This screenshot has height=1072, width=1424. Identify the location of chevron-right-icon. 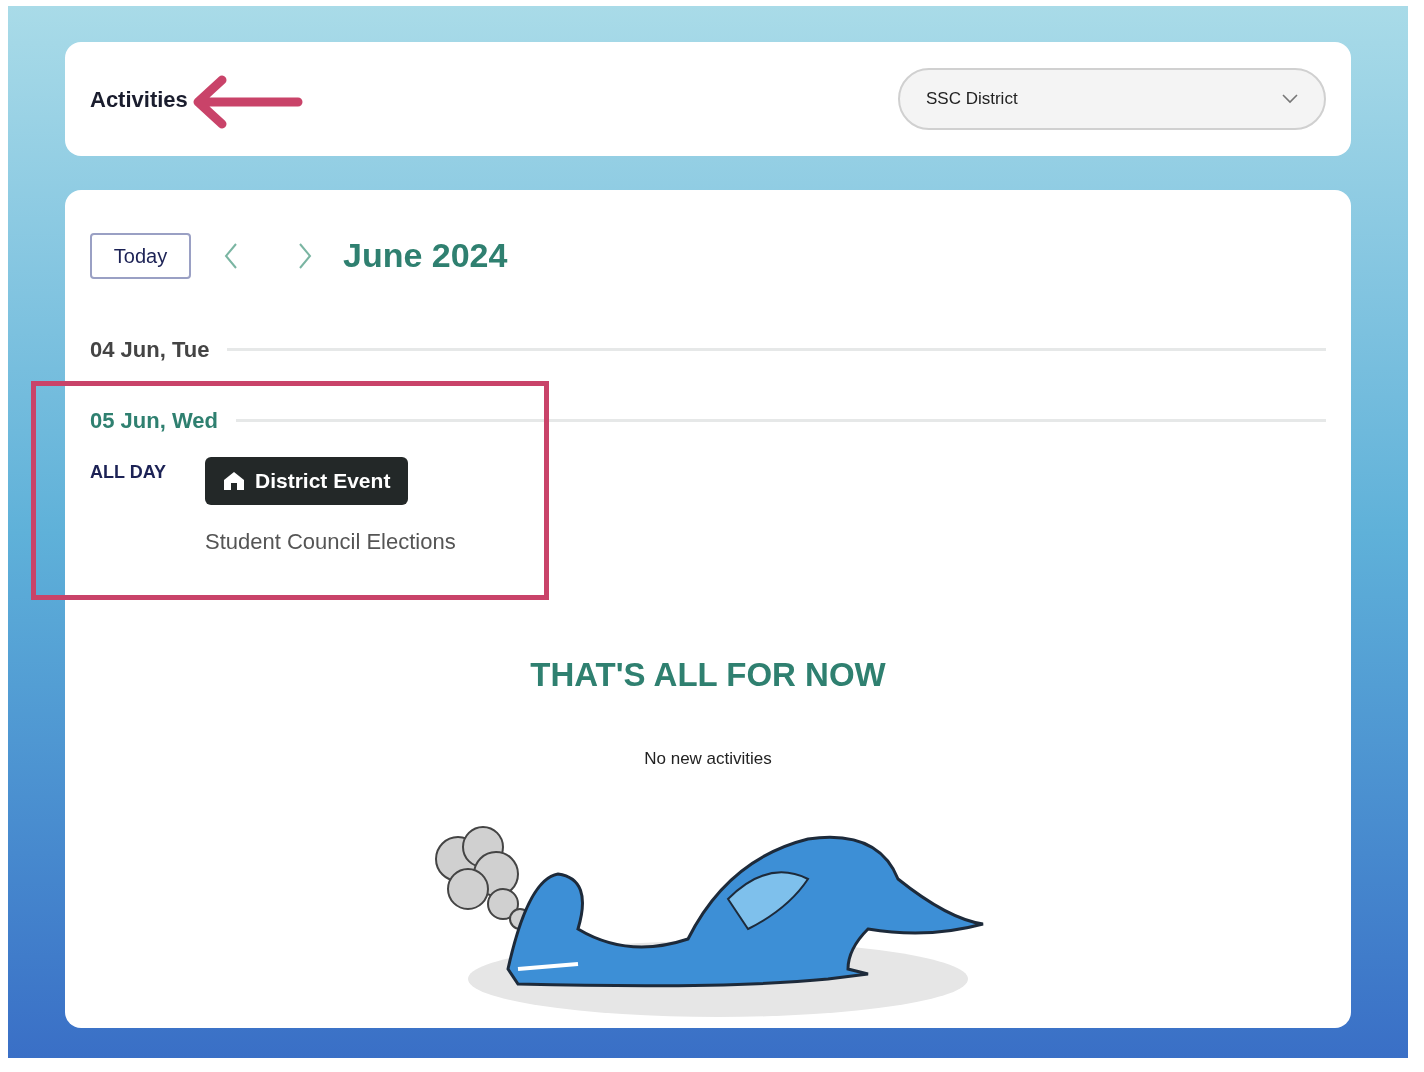
(305, 255).